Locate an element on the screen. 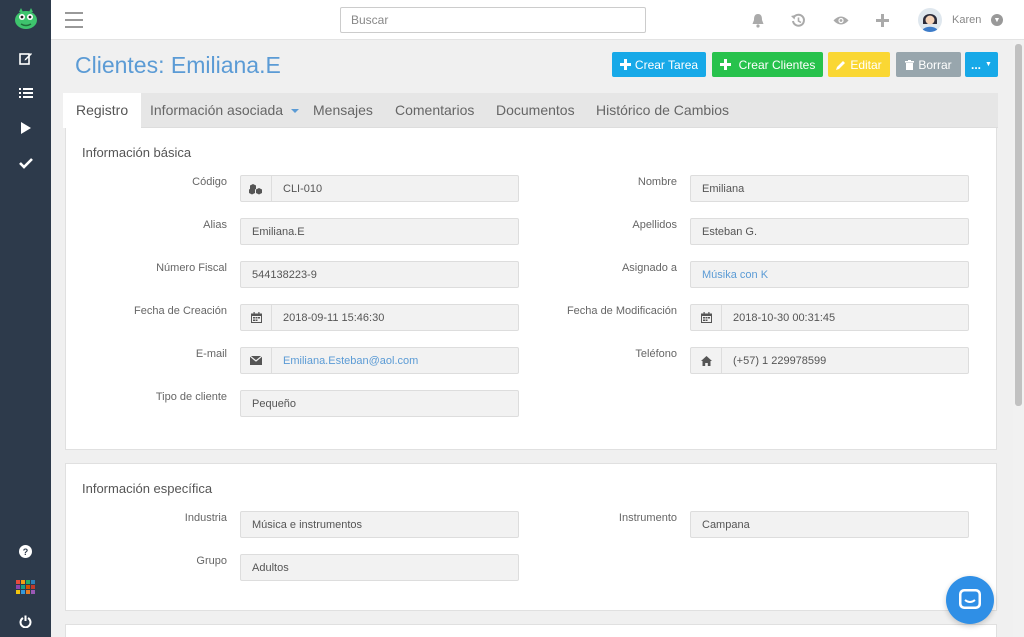  field-label: Teléfono is located at coordinates (656, 354).